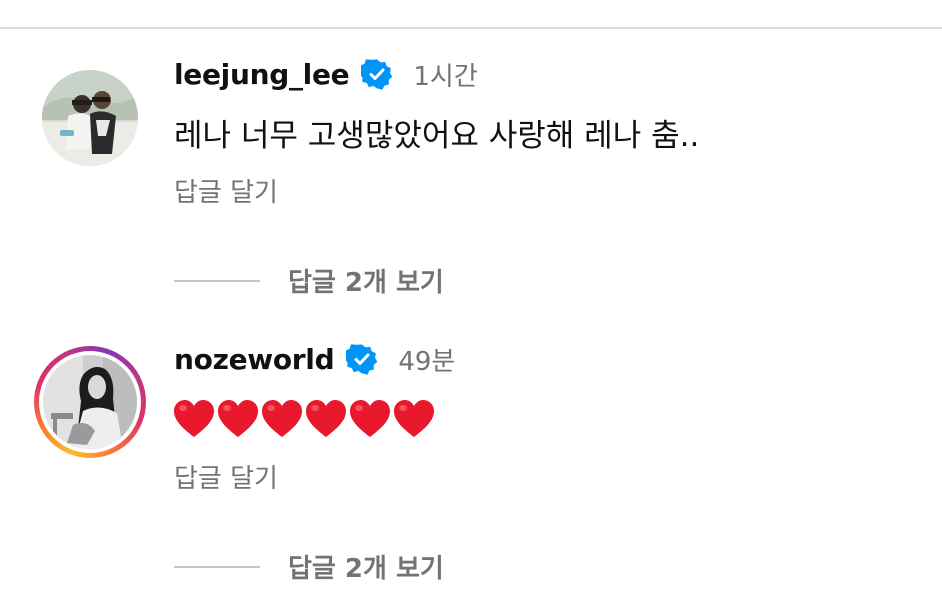 Image resolution: width=942 pixels, height=603 pixels. Describe the element at coordinates (427, 361) in the screenshot. I see `timestamp: 49분` at that location.